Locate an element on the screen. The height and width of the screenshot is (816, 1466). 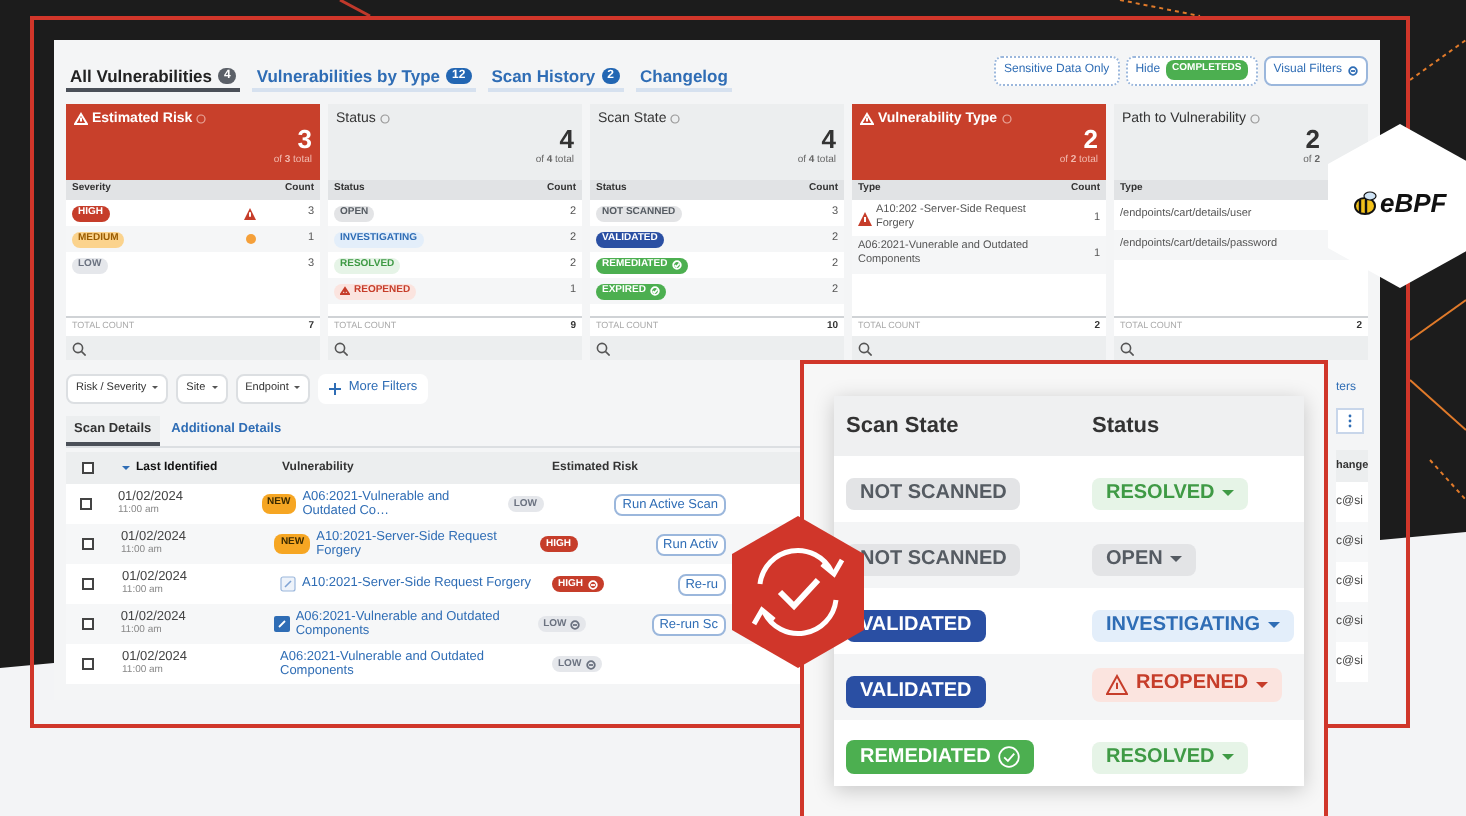
column-header: Scan State is located at coordinates (902, 426).